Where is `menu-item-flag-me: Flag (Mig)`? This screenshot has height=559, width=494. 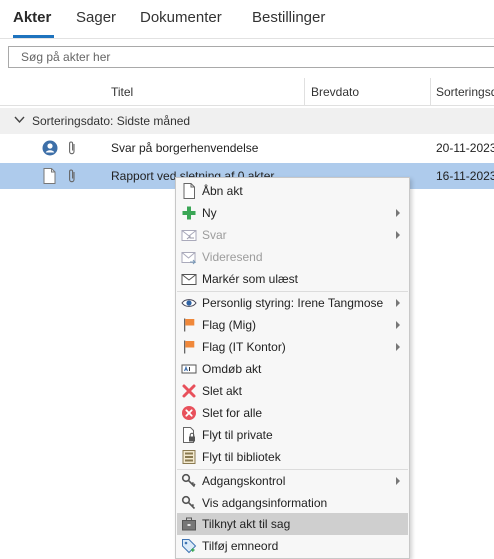 menu-item-flag-me: Flag (Mig) is located at coordinates (292, 325).